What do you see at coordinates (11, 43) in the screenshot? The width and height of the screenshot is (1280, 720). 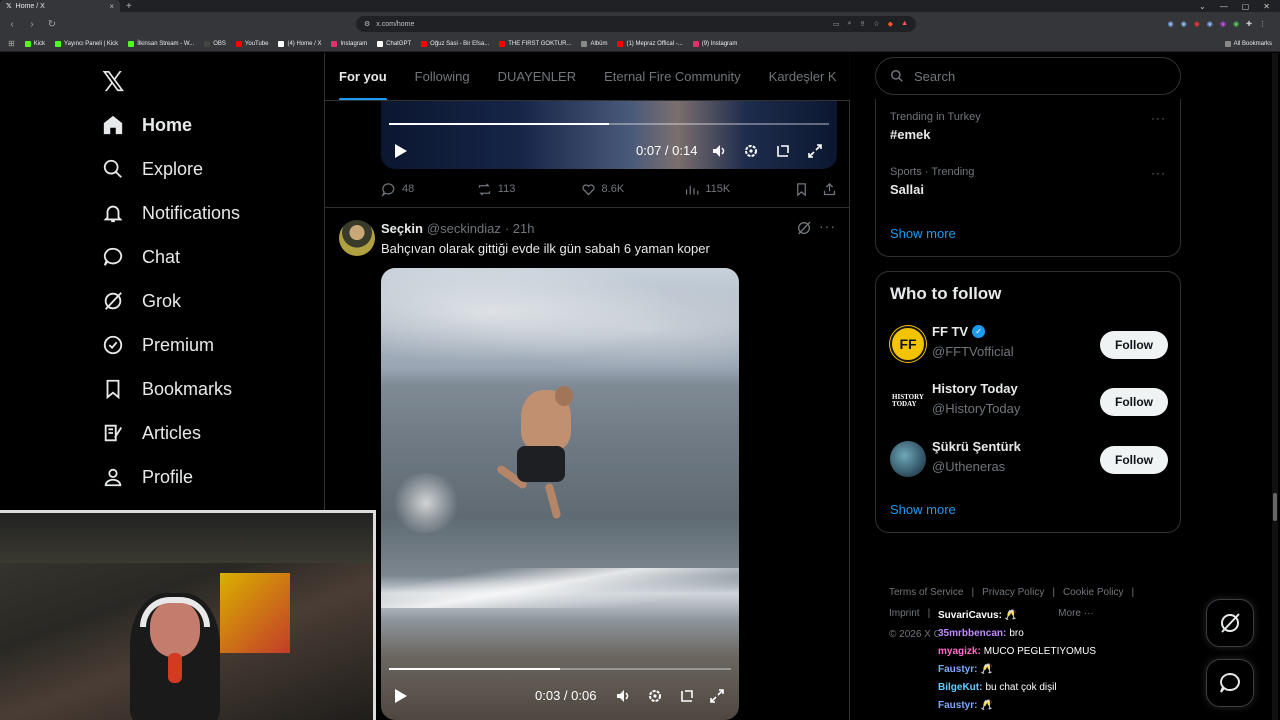 I see `apps-grid-icon: ⊞` at bounding box center [11, 43].